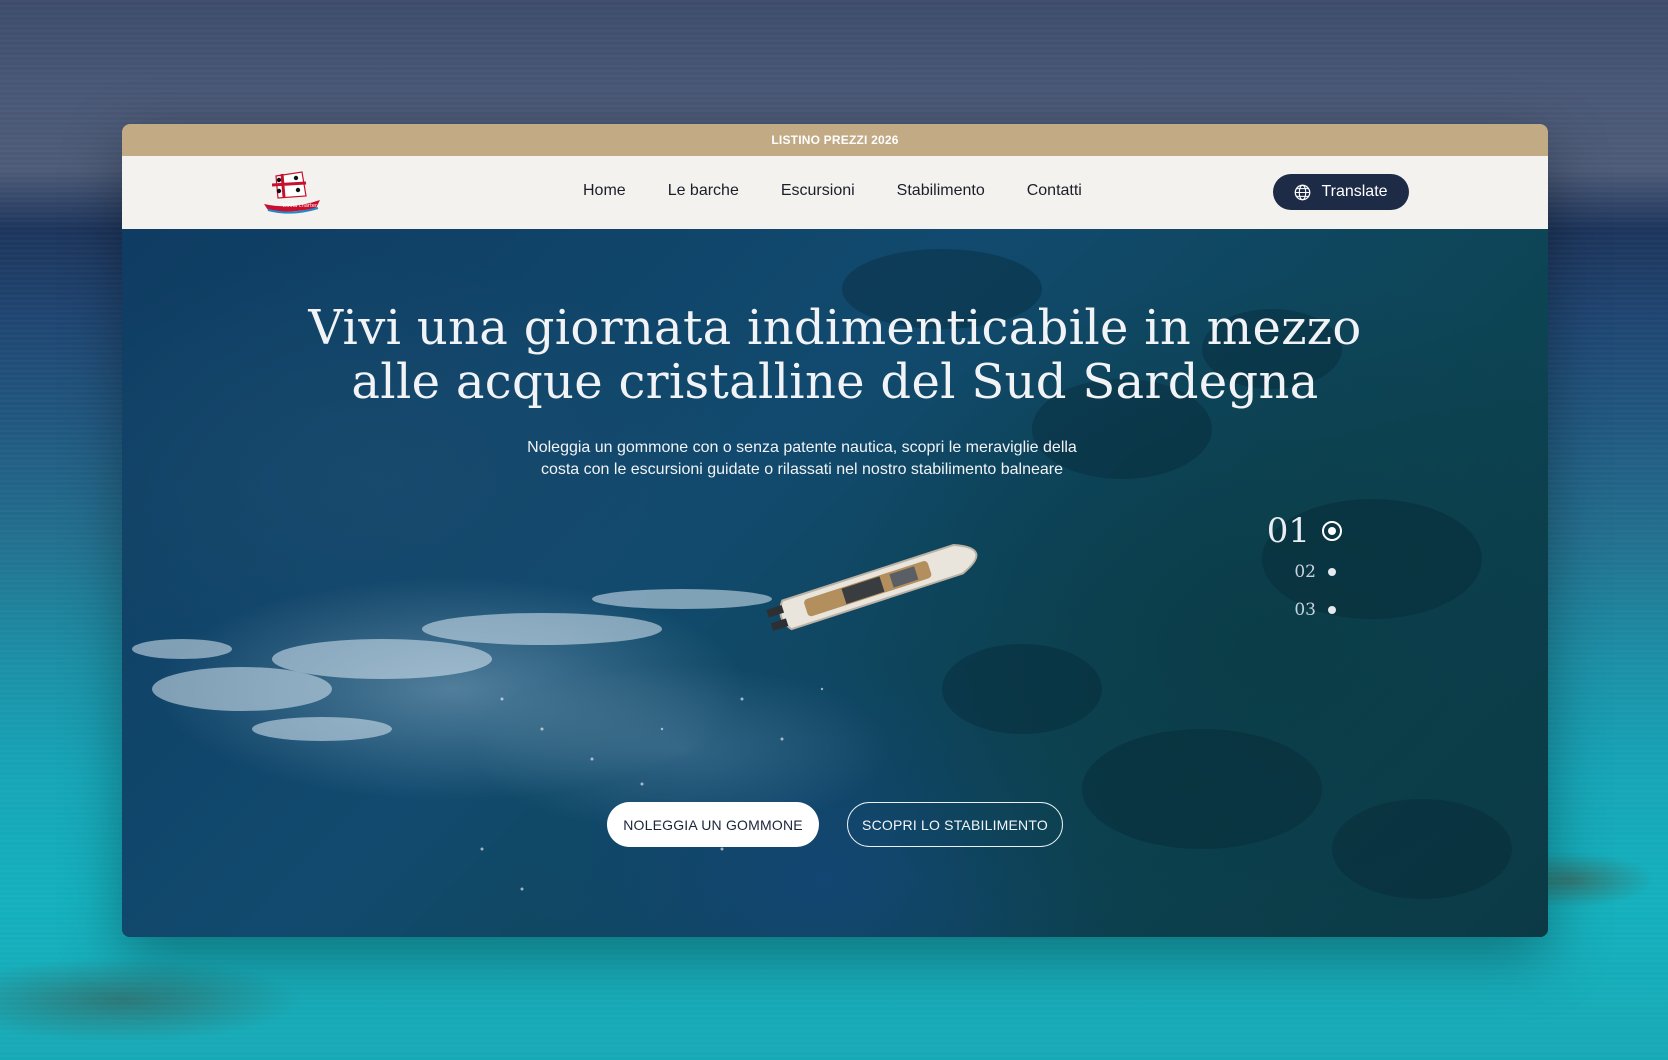 The height and width of the screenshot is (1060, 1668). I want to click on translate-button: Translate, so click(1341, 192).